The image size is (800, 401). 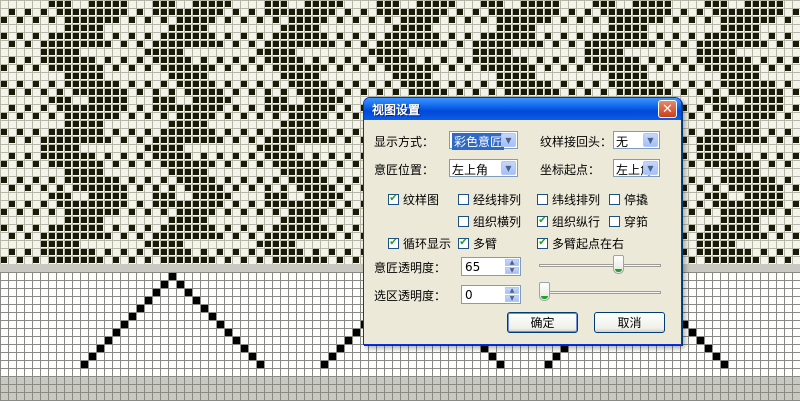 What do you see at coordinates (636, 140) in the screenshot?
I see `repeat-join-select: 无 ▼` at bounding box center [636, 140].